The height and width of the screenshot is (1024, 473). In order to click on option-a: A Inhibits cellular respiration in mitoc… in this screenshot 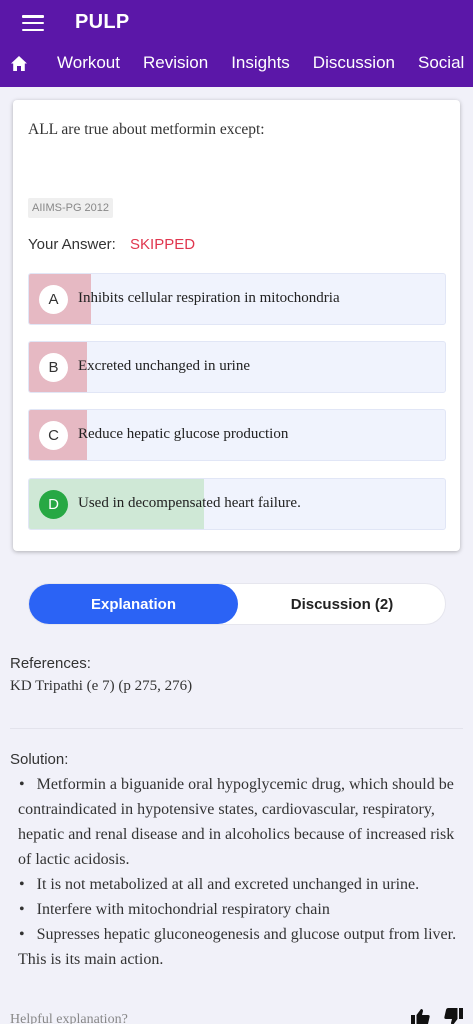, I will do `click(237, 299)`.